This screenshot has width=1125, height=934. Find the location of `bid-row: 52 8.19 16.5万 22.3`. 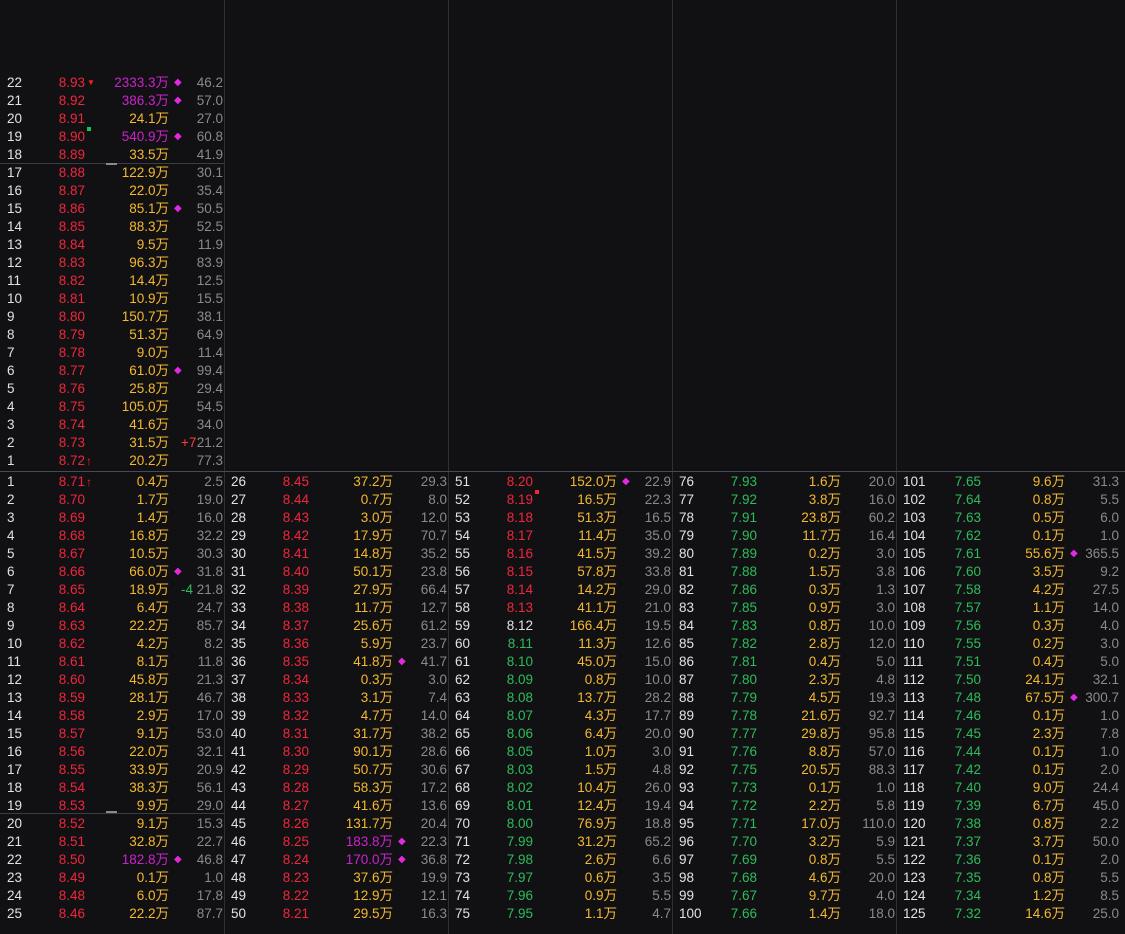

bid-row: 52 8.19 16.5万 22.3 is located at coordinates (560, 499).